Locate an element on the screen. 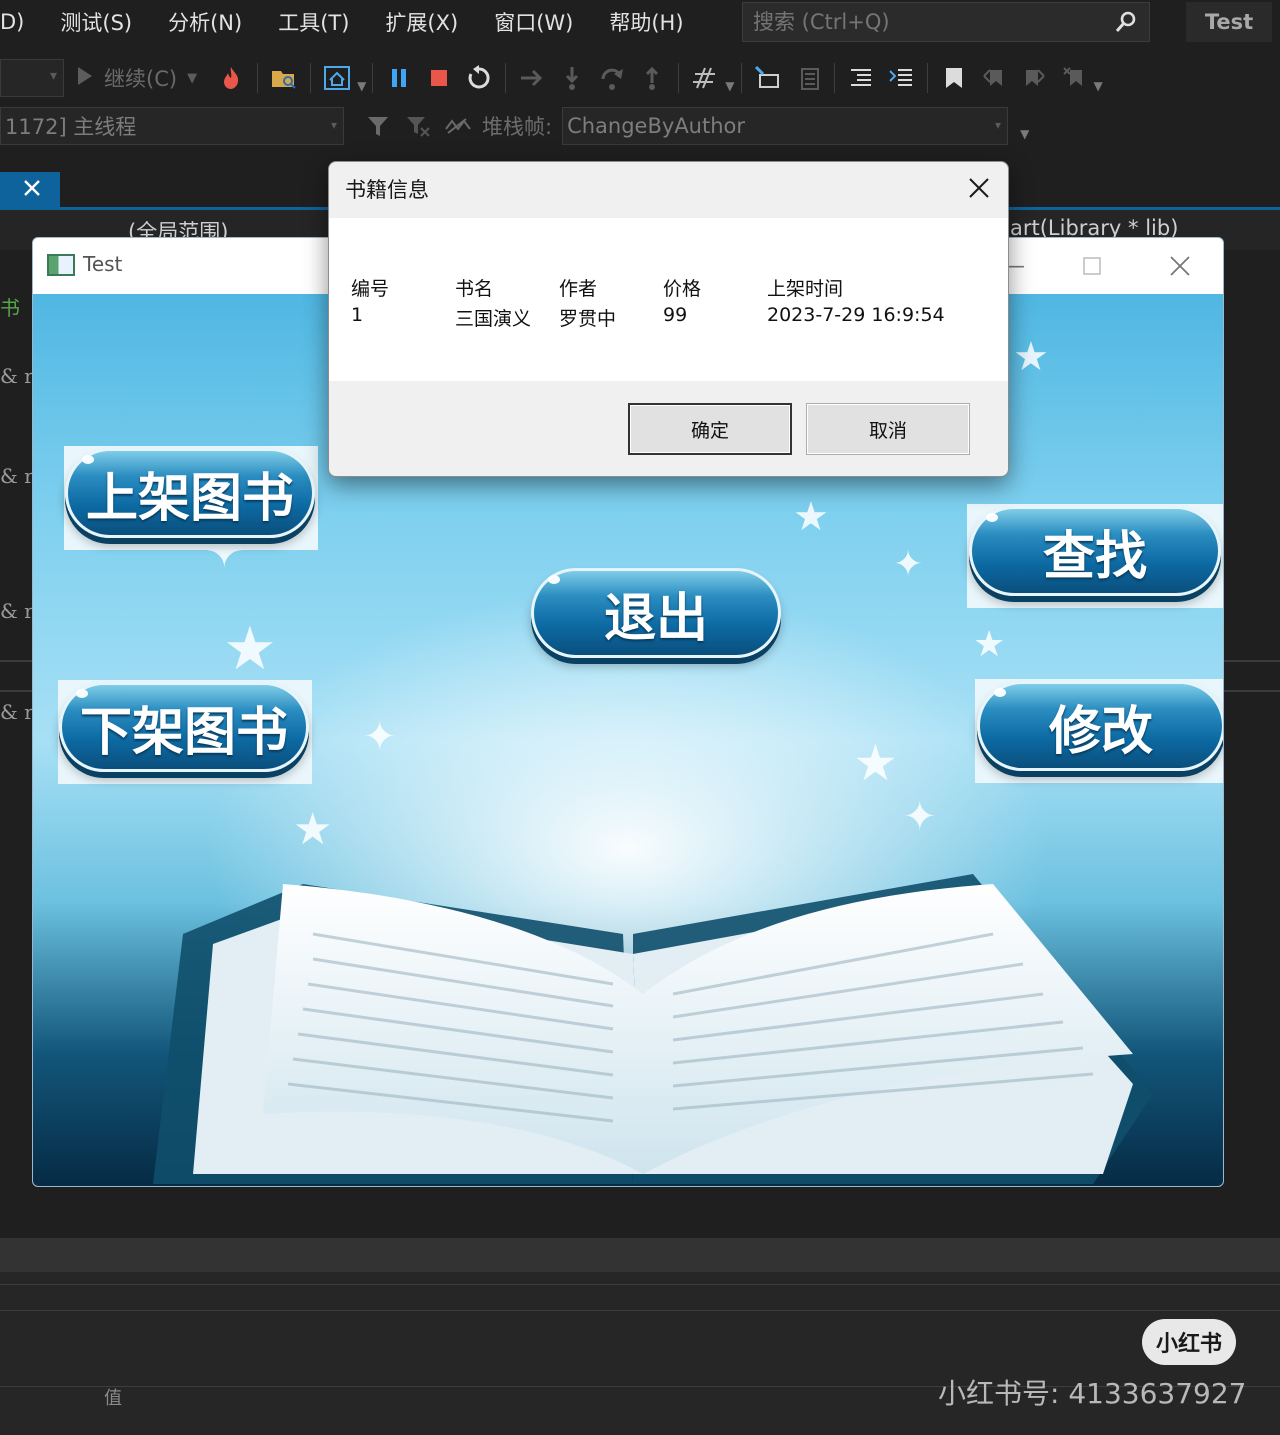 Image resolution: width=1280 pixels, height=1435 pixels. maximize-icon is located at coordinates (1092, 266).